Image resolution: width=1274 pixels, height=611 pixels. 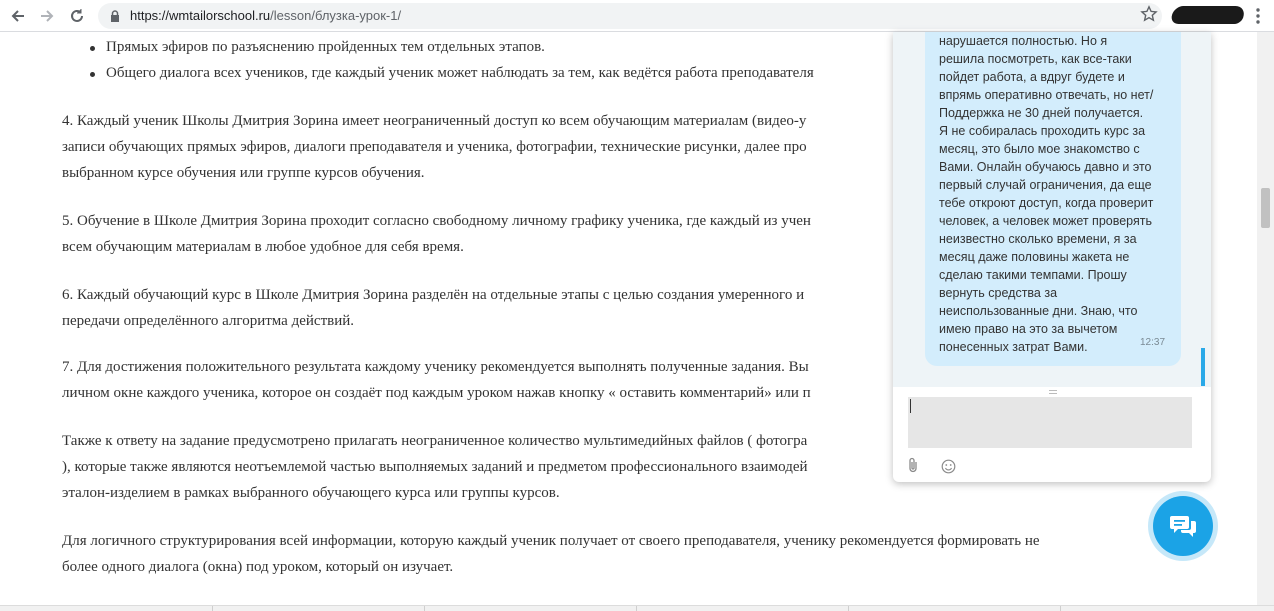 I want to click on url-path: /lesson/блузка-урок-1/, so click(x=336, y=15).